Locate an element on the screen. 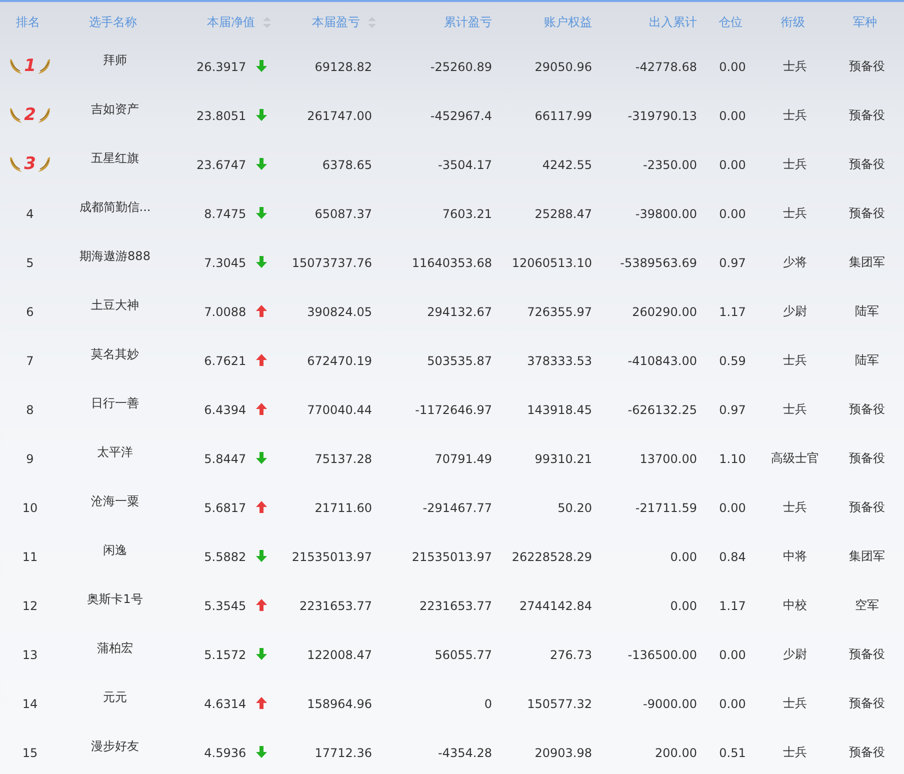 This screenshot has height=774, width=904. rank-number: 1 is located at coordinates (30, 66).